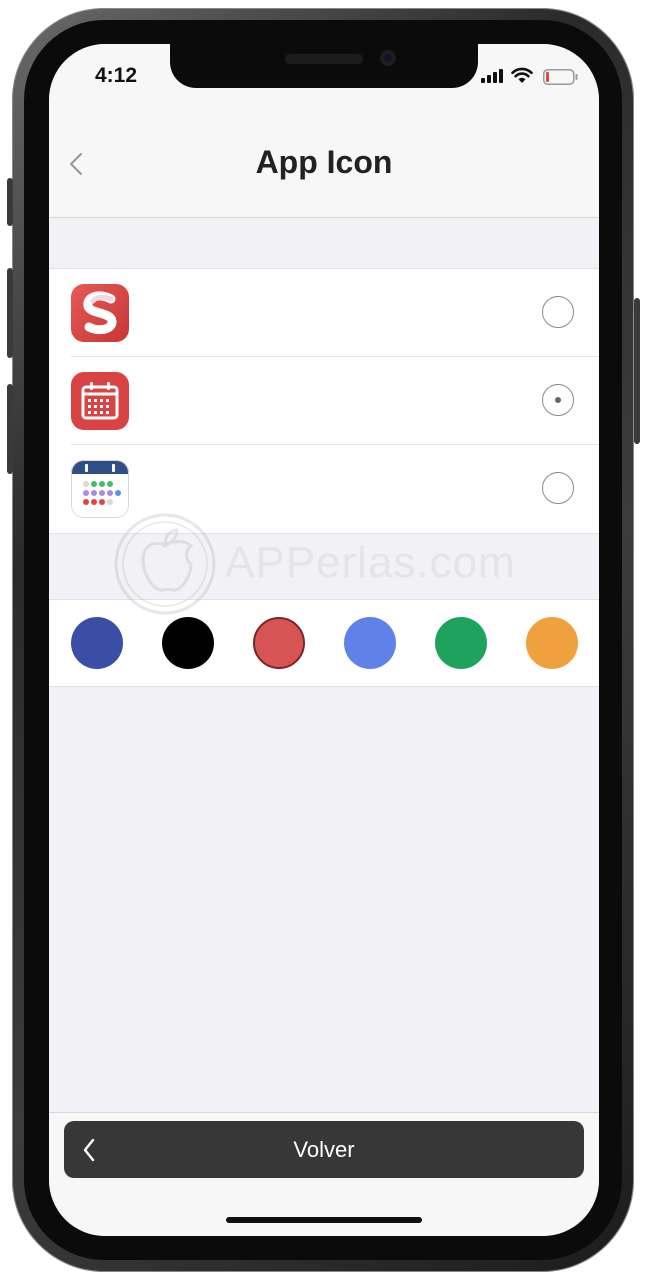 This screenshot has width=648, height=1280. What do you see at coordinates (97, 643) in the screenshot?
I see `color-swatch-navy` at bounding box center [97, 643].